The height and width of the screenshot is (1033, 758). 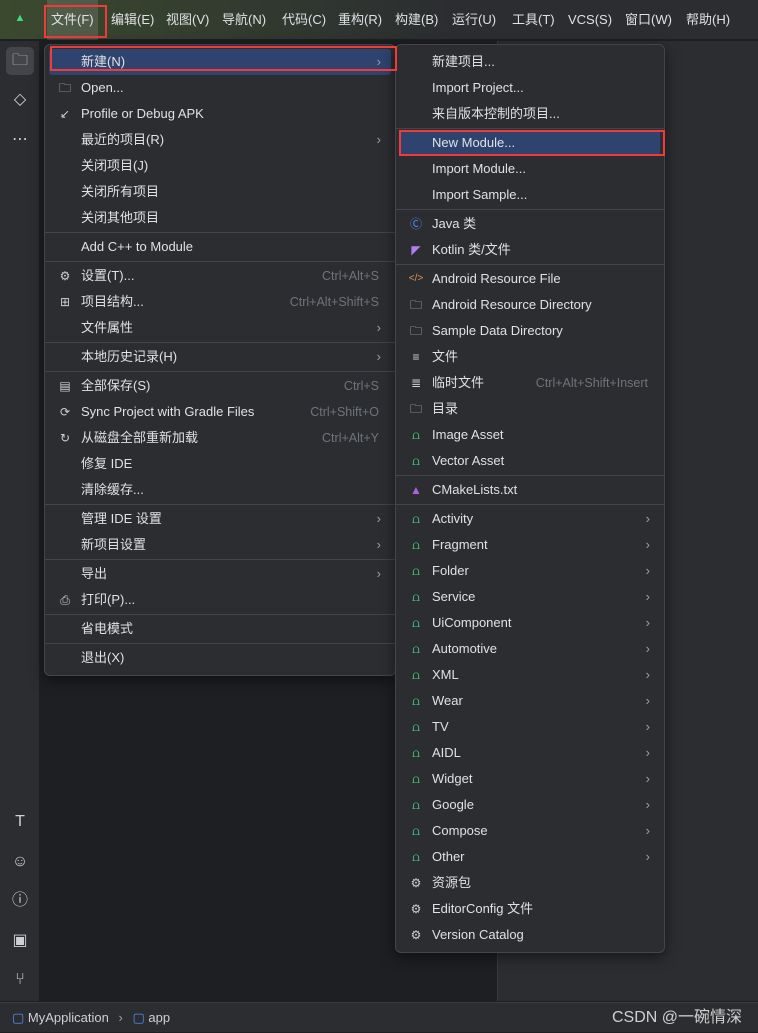 What do you see at coordinates (220, 62) in the screenshot?
I see `menu-item: 新建(N) ›` at bounding box center [220, 62].